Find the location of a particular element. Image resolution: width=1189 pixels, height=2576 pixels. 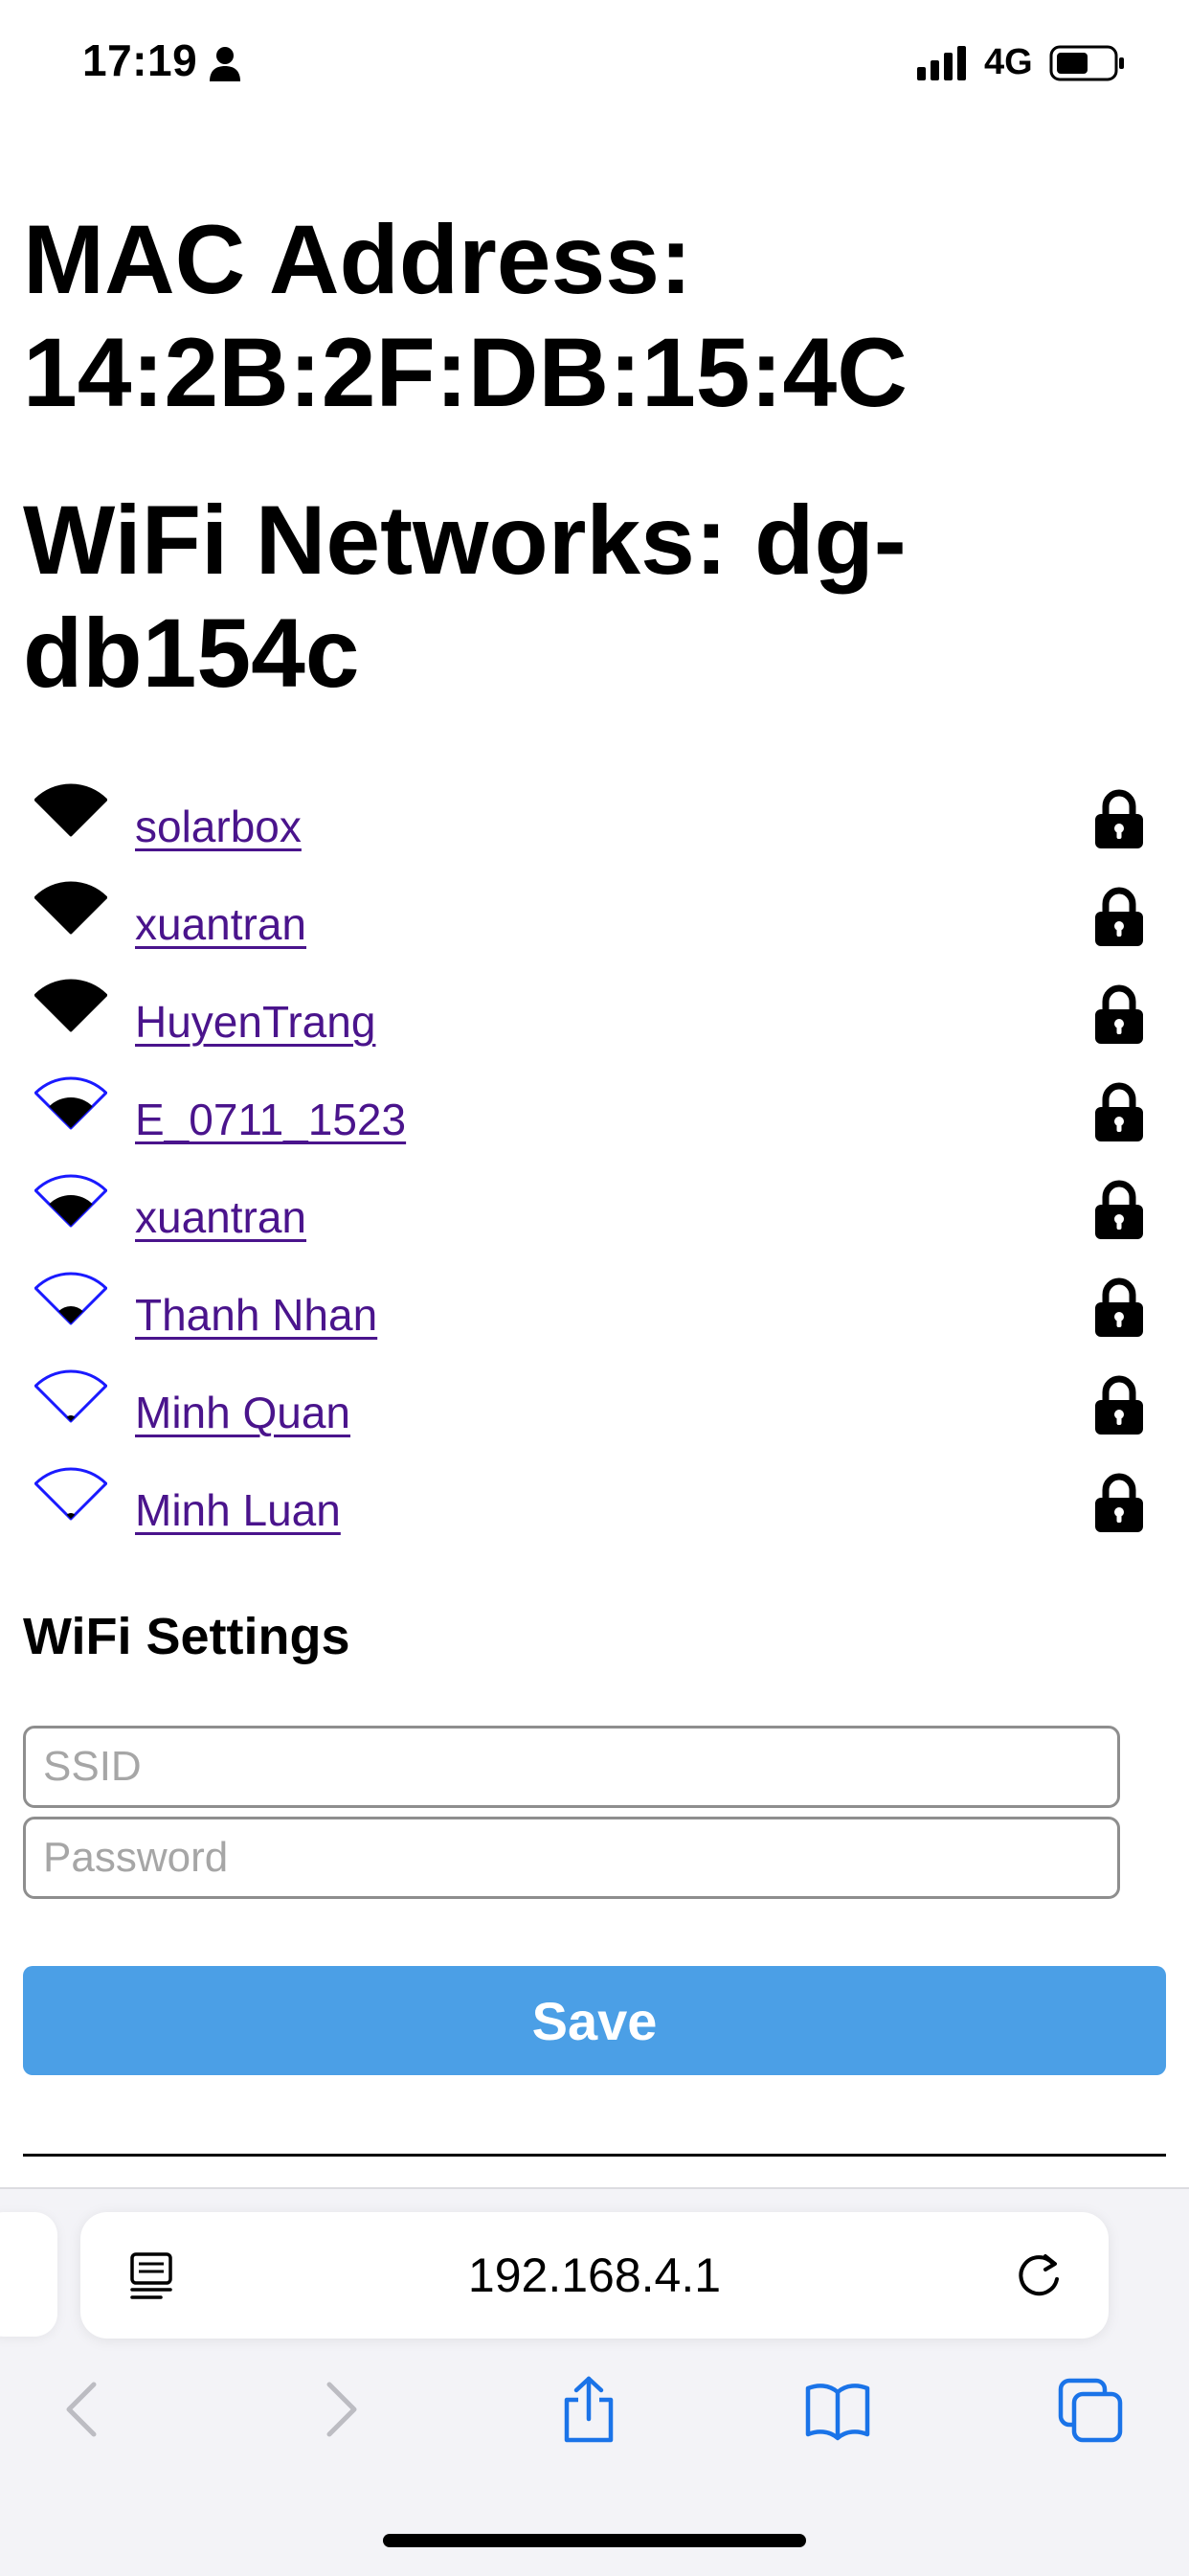

divider is located at coordinates (594, 2155).